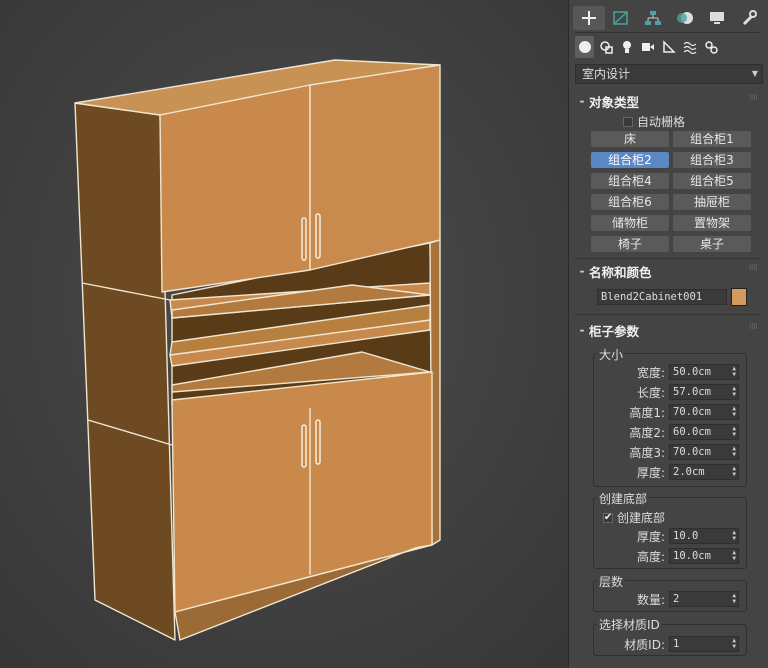 This screenshot has height=668, width=768. Describe the element at coordinates (650, 373) in the screenshot. I see `width-label: 宽度:` at that location.